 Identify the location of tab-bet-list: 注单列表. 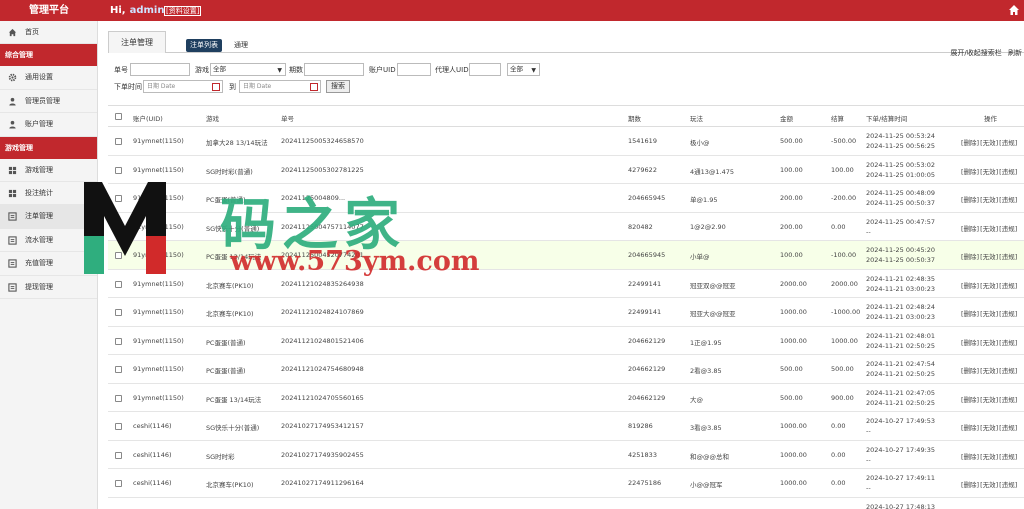
(204, 45).